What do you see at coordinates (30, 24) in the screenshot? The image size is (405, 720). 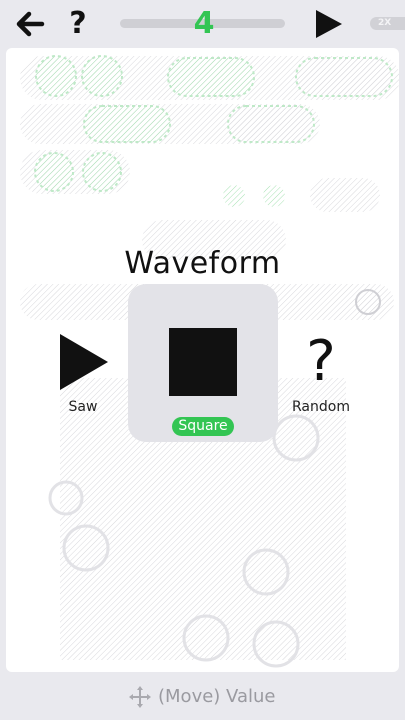 I see `back-arrow-icon` at bounding box center [30, 24].